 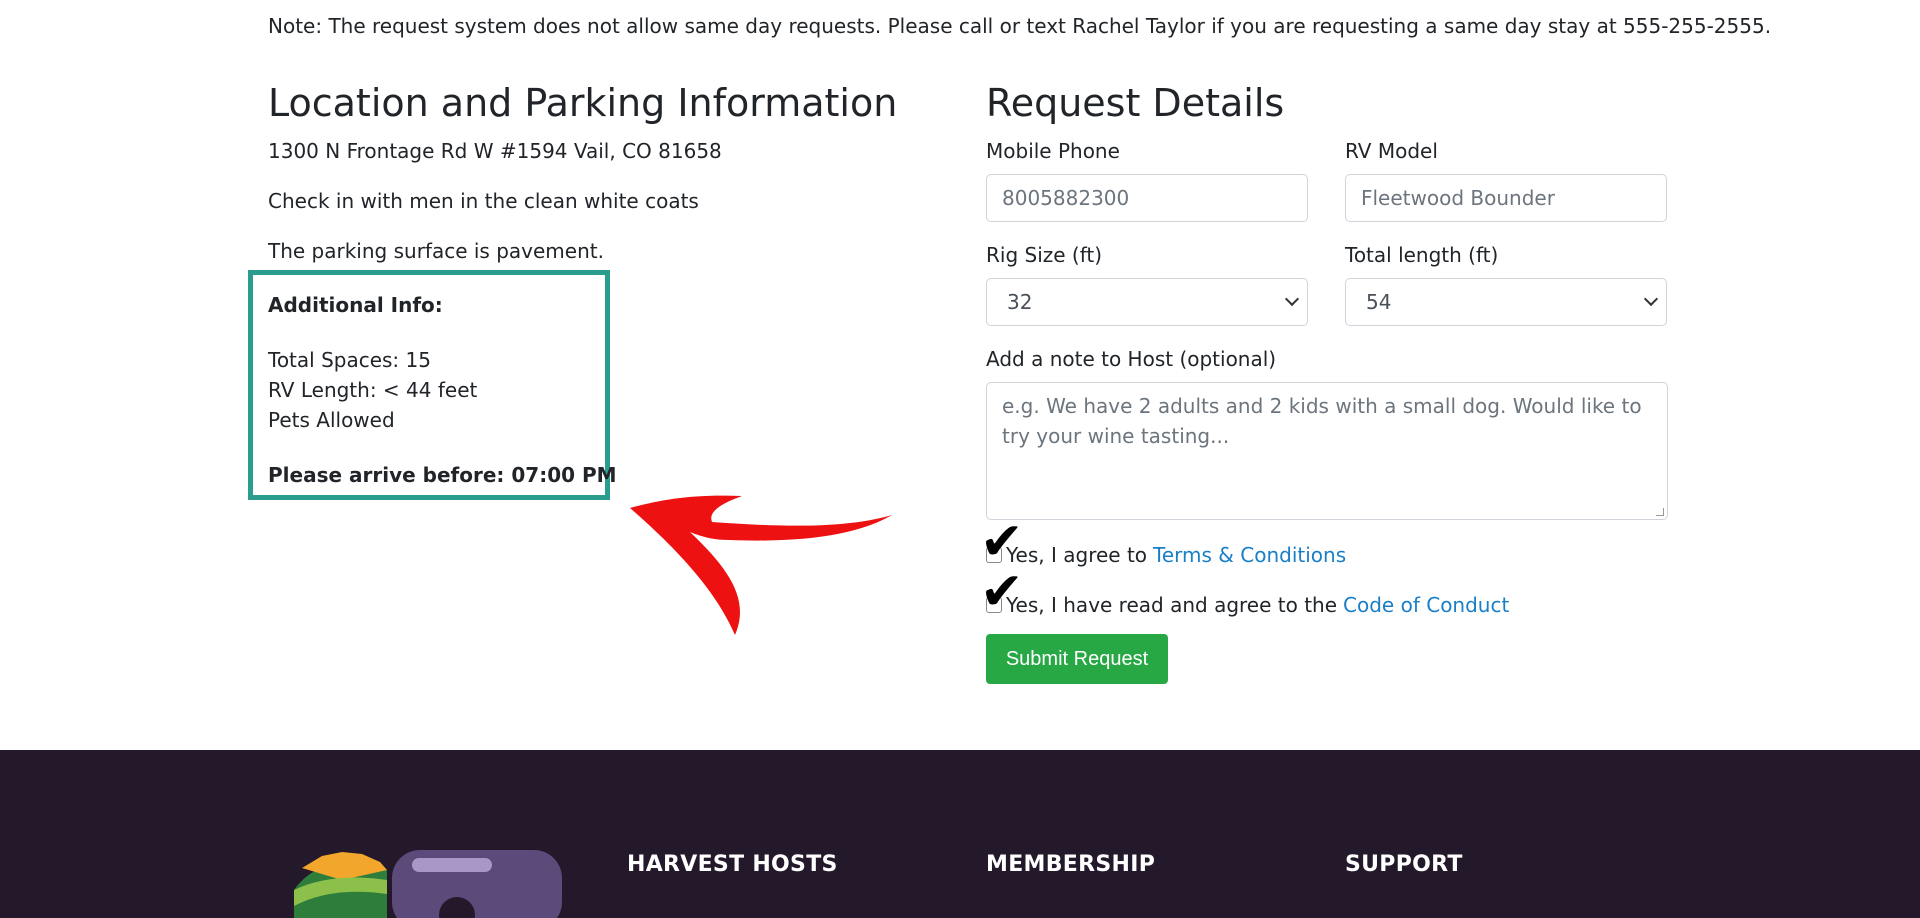 What do you see at coordinates (1077, 555) in the screenshot?
I see `terms-text: Yes, I agree to` at bounding box center [1077, 555].